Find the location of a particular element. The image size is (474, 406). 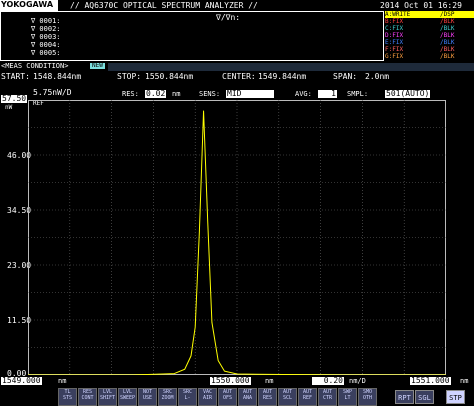

meas-condition-label: <MEAS CONDITION> is located at coordinates (35, 66).